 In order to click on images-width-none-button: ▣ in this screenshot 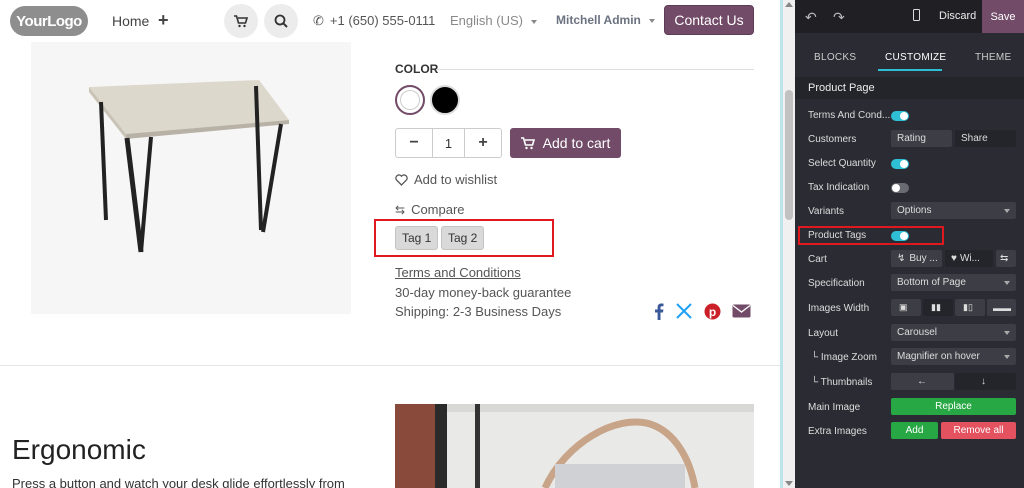, I will do `click(906, 307)`.